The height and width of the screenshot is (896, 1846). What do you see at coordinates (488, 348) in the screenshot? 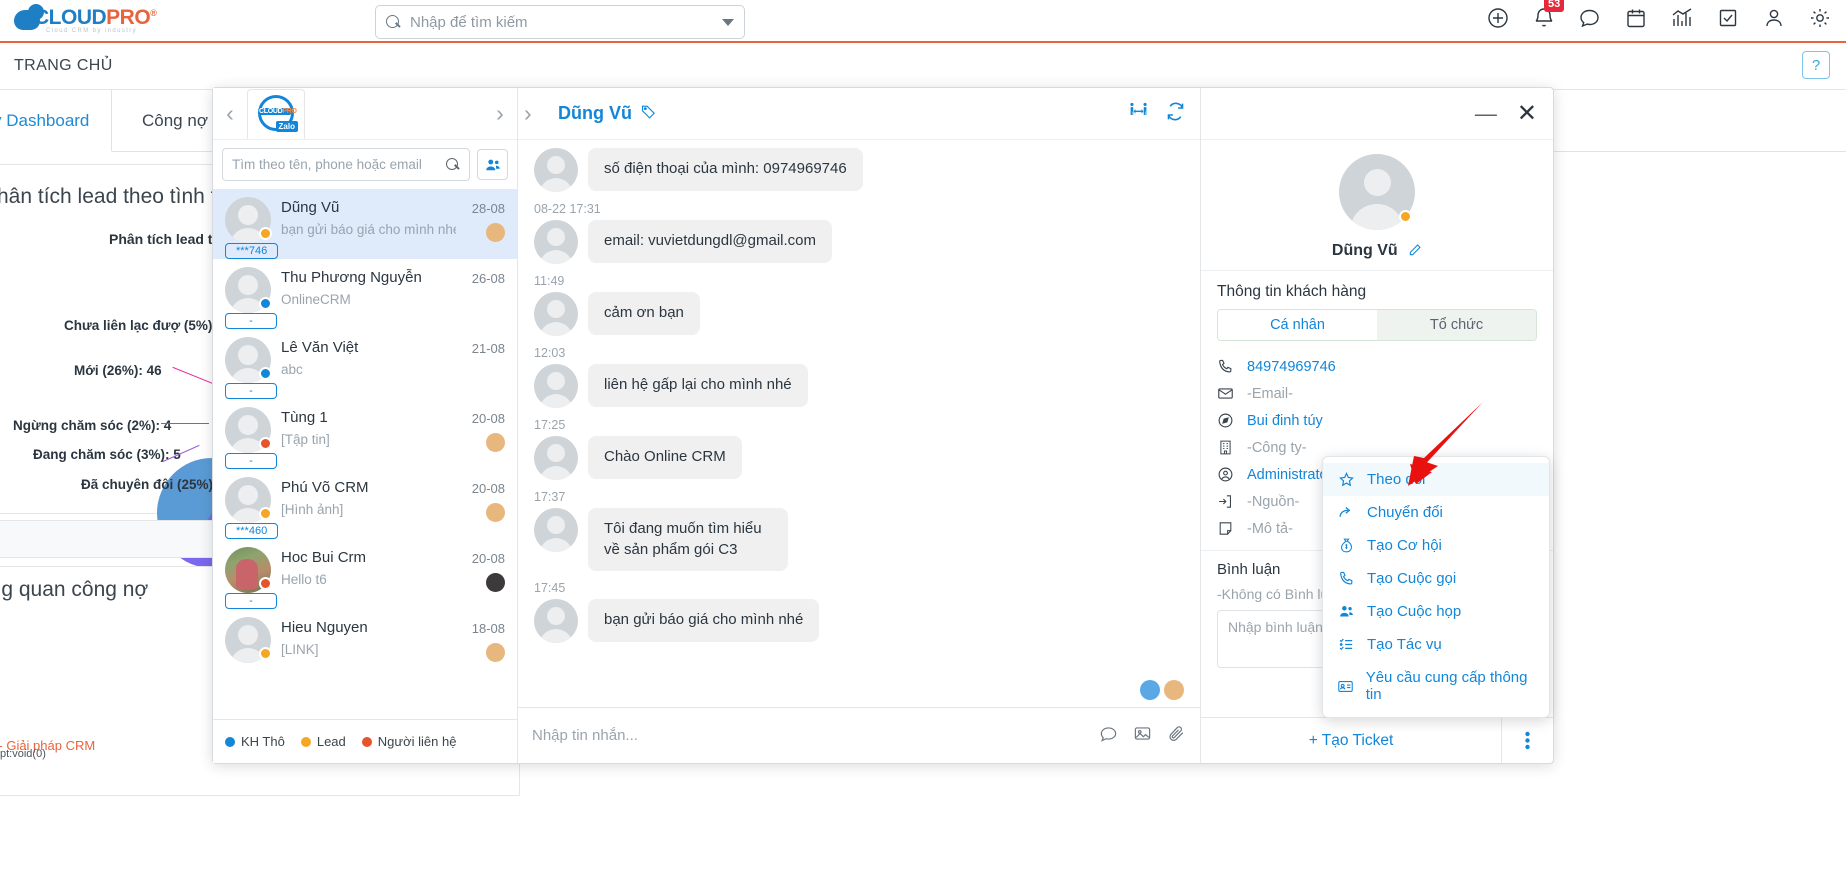
I see `contact-date: 21-08` at bounding box center [488, 348].